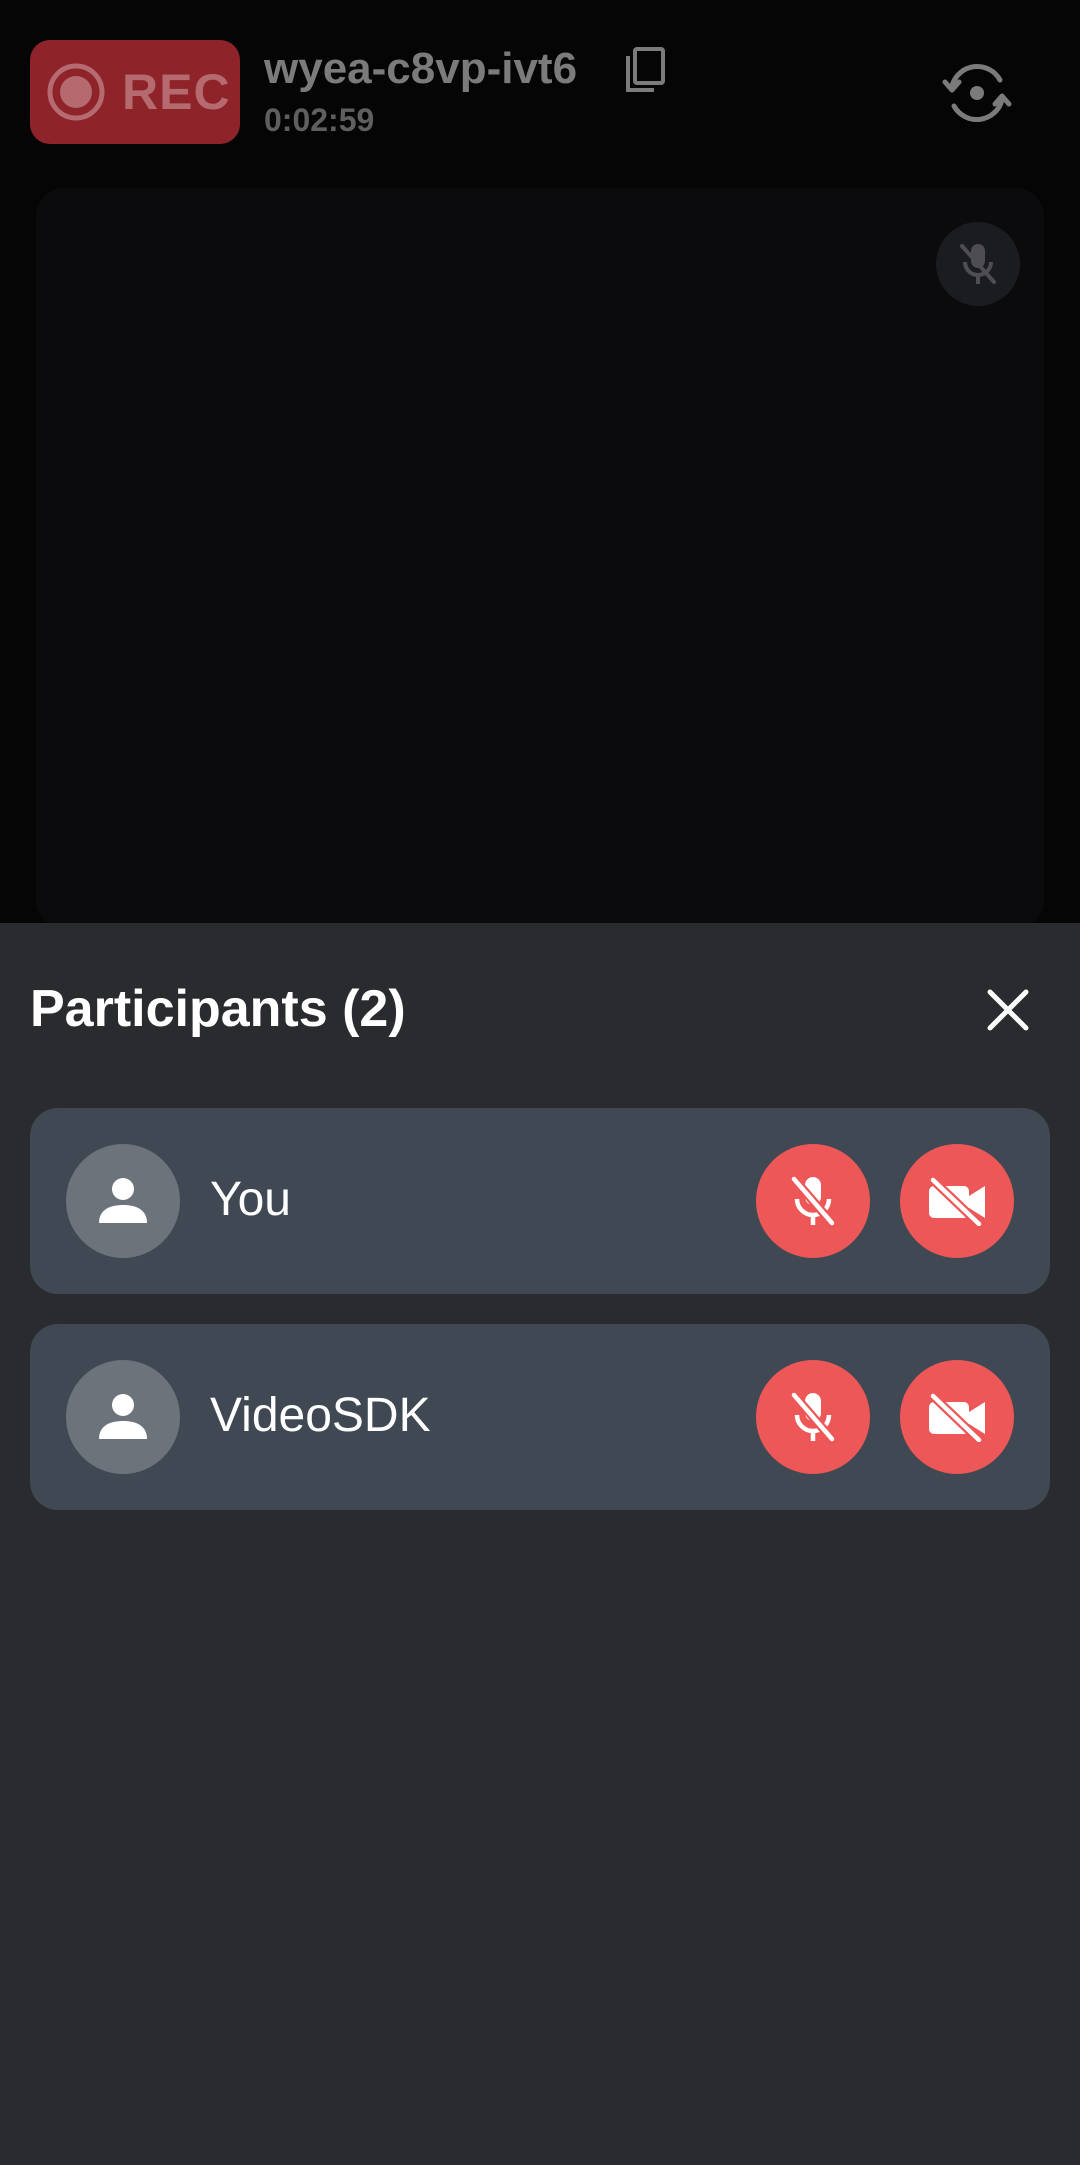 This screenshot has height=2165, width=1080. I want to click on close-icon, so click(1008, 1010).